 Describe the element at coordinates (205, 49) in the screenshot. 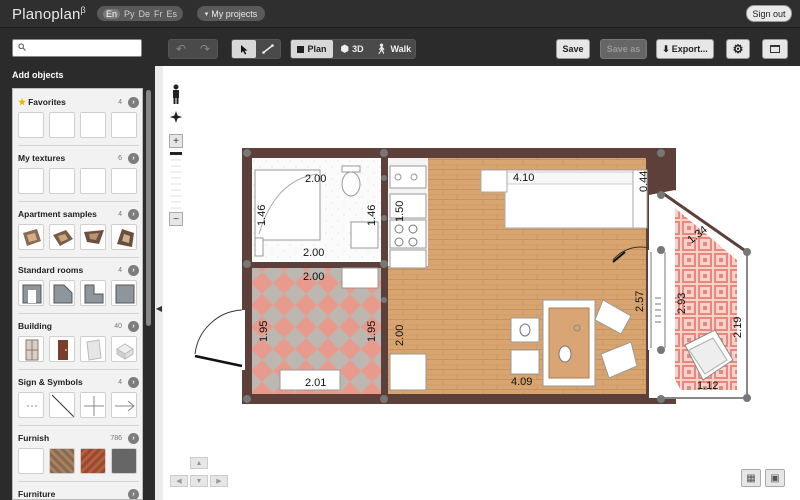

I see `redo-icon: ↷` at that location.